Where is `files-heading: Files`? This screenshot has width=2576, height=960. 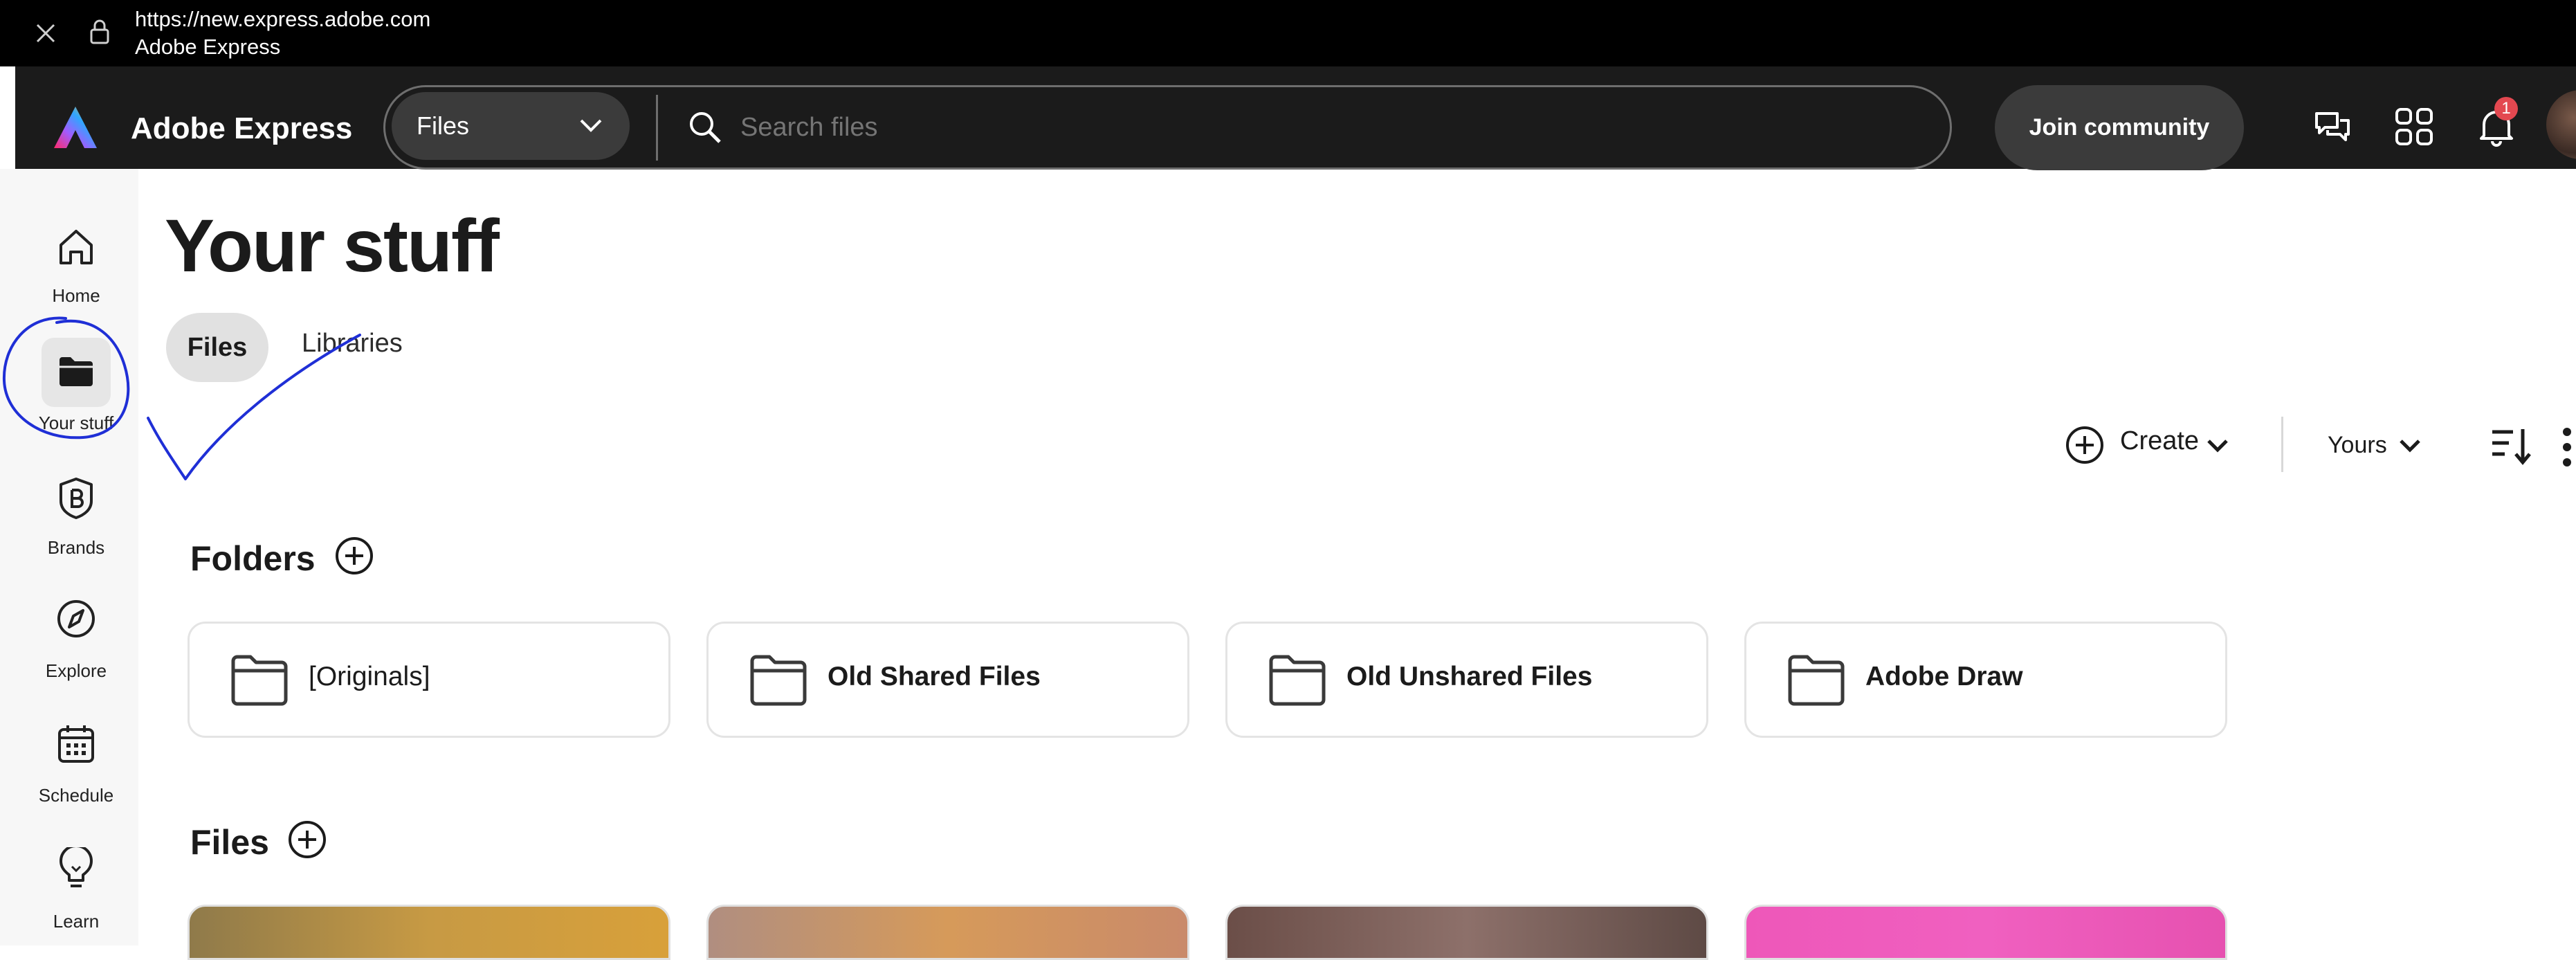 files-heading: Files is located at coordinates (230, 842).